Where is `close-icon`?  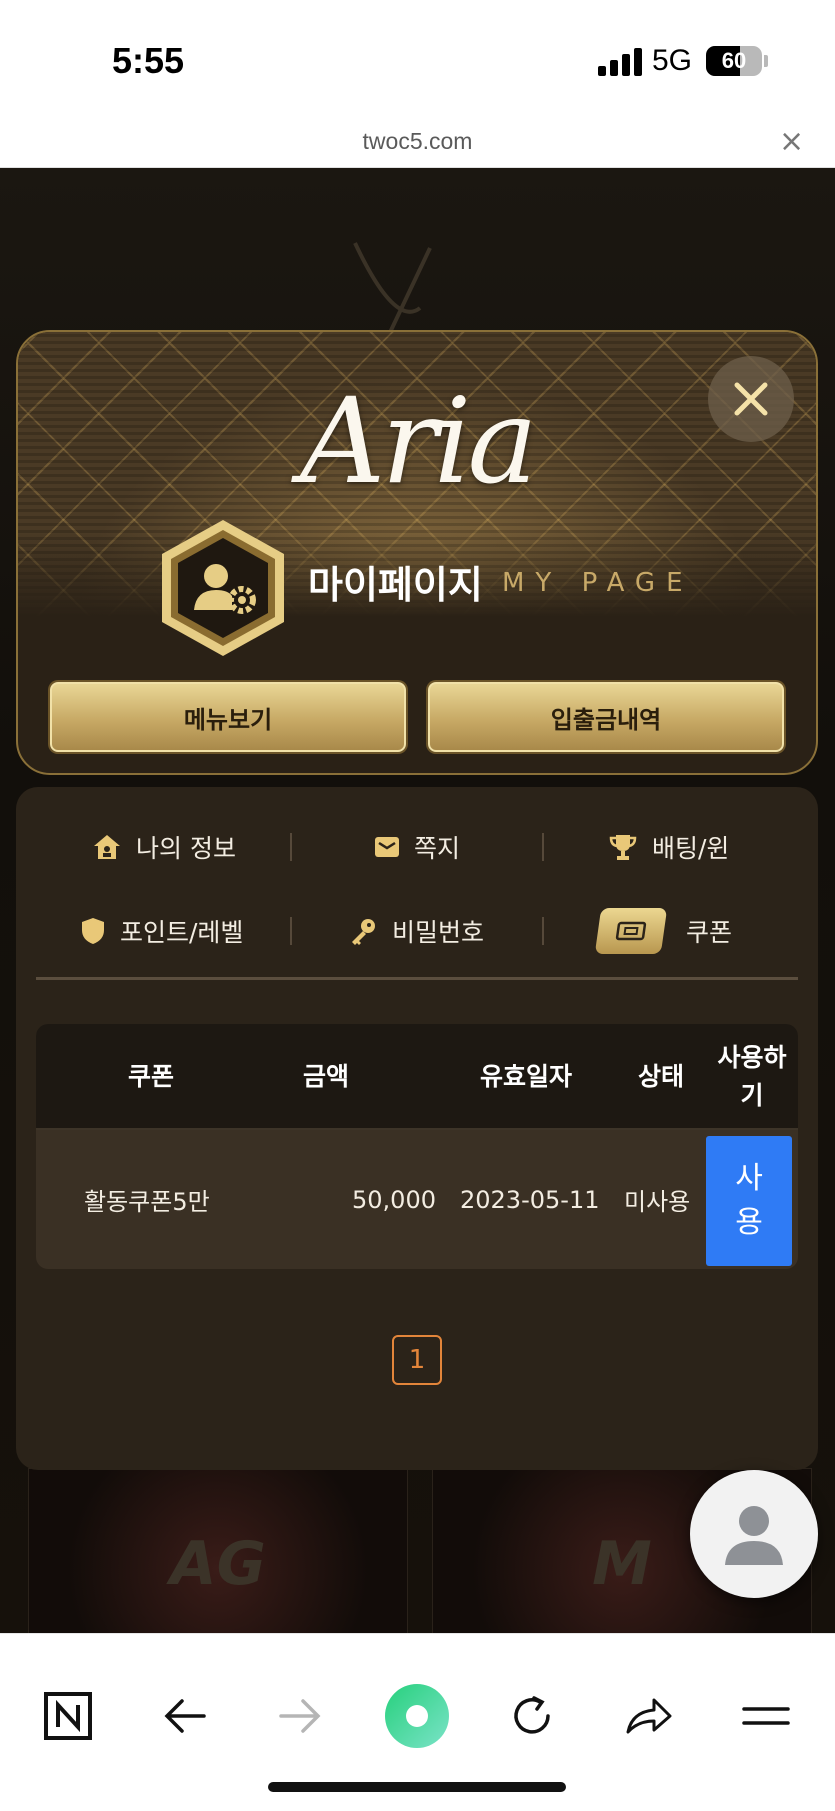 close-icon is located at coordinates (751, 399).